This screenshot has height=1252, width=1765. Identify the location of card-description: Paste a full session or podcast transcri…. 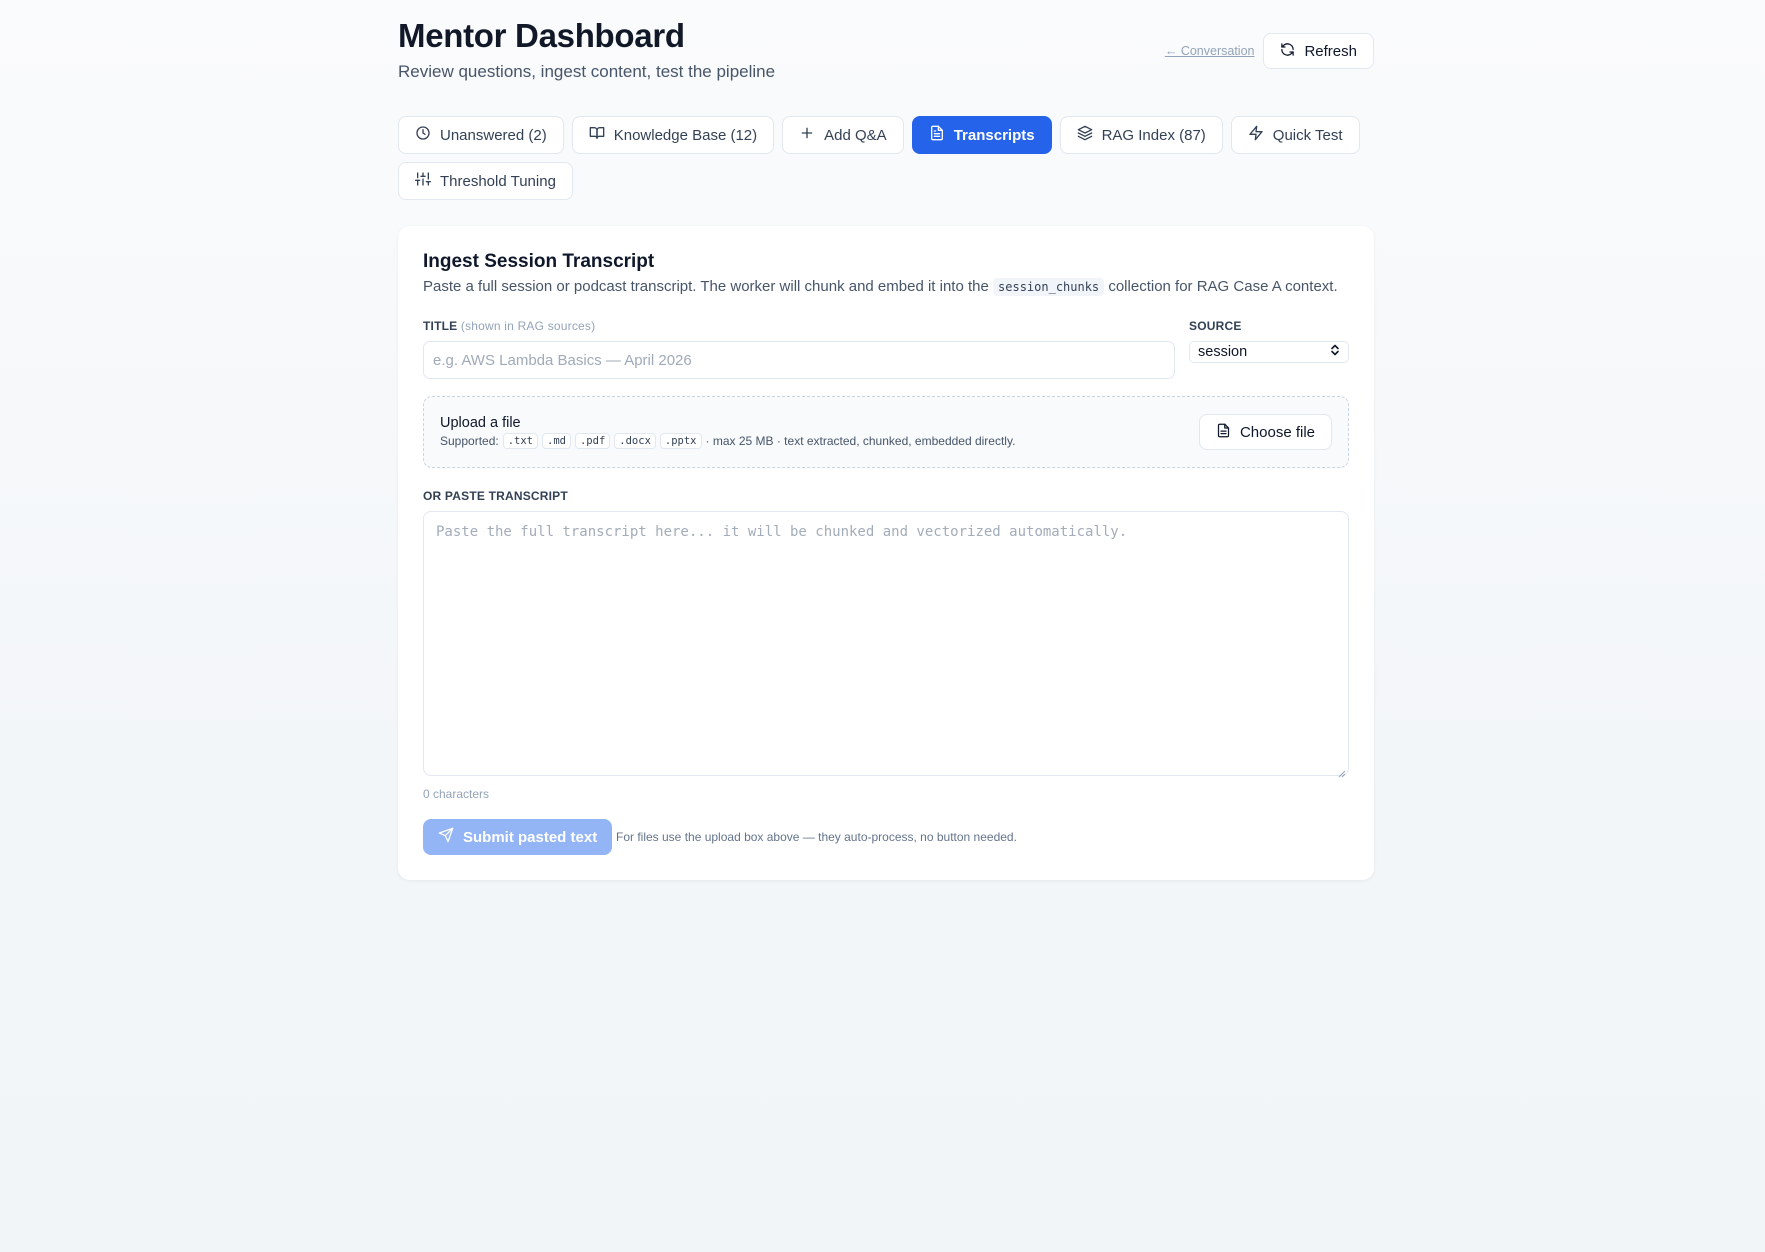
(880, 287).